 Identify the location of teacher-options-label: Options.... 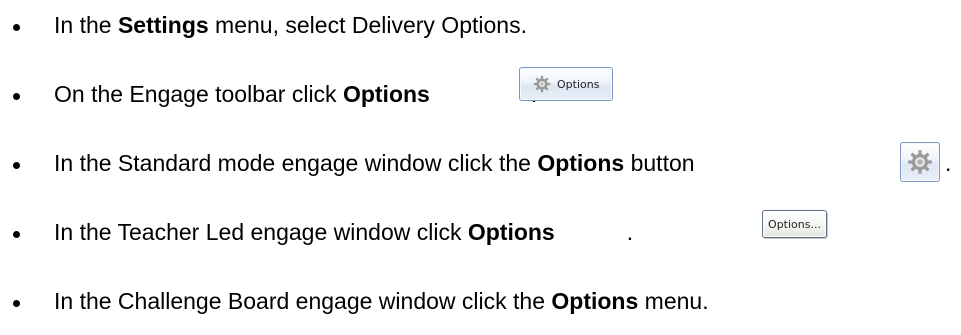
(794, 224).